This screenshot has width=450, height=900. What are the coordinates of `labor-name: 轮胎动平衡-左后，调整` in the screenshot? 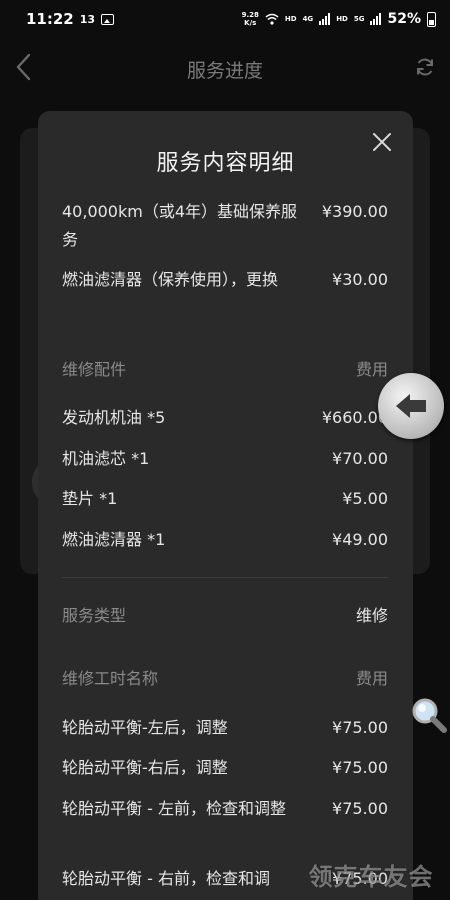 It's located at (145, 727).